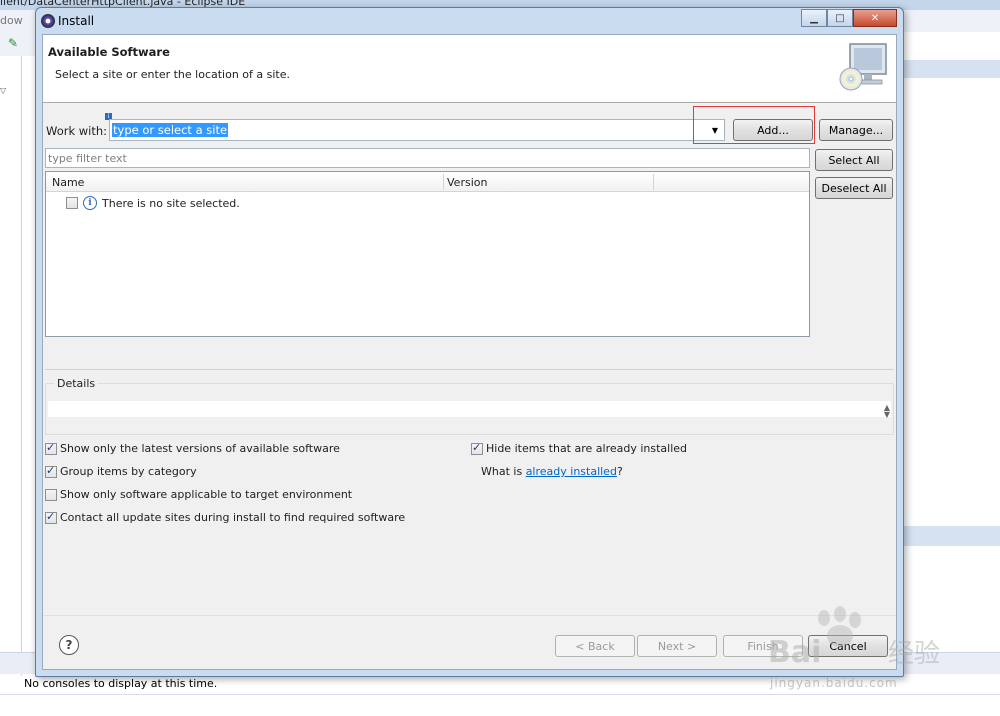 Image resolution: width=1000 pixels, height=716 pixels. Describe the element at coordinates (952, 342) in the screenshot. I see `ide-editor-area` at that location.